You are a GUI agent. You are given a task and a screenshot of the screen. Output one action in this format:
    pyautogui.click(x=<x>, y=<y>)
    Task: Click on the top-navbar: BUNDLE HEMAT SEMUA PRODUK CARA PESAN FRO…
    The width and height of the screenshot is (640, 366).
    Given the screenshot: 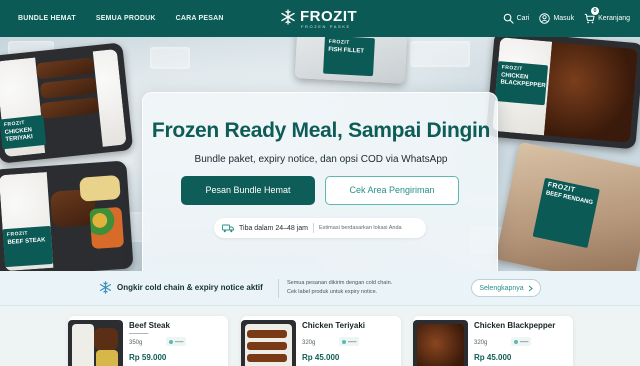 What is the action you would take?
    pyautogui.click(x=320, y=18)
    